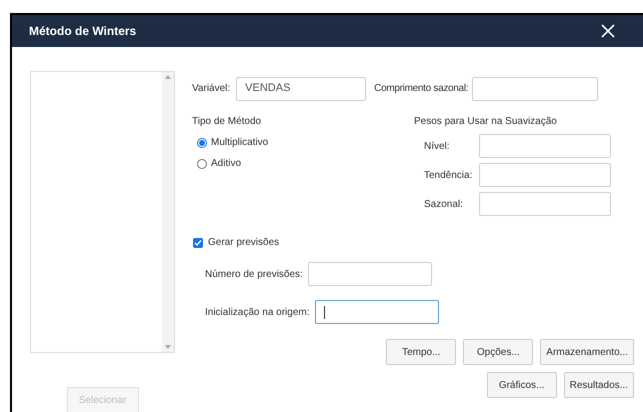 The width and height of the screenshot is (643, 412). I want to click on field-label: Número de previsões:, so click(254, 275).